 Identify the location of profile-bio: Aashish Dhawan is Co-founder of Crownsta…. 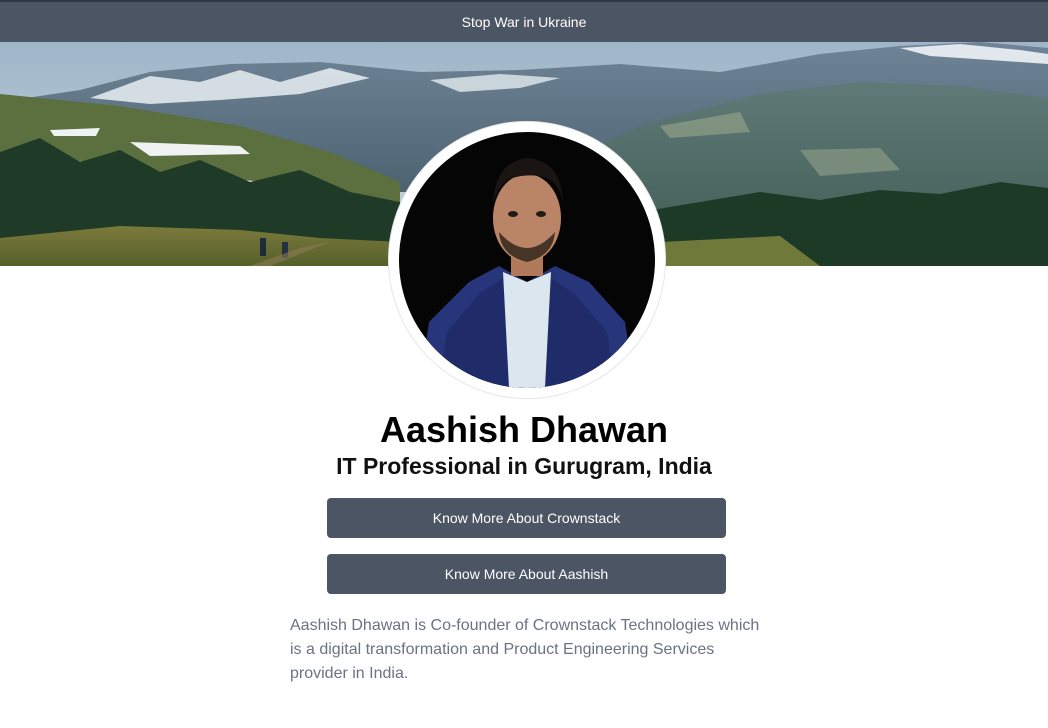
(525, 649).